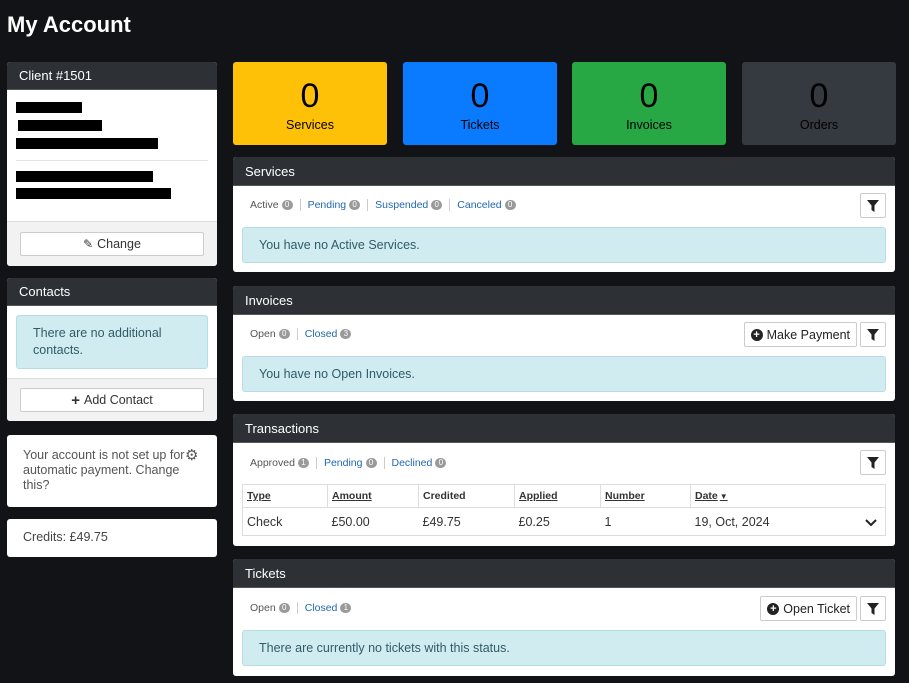 The height and width of the screenshot is (683, 909). I want to click on invoices-filter-button, so click(873, 334).